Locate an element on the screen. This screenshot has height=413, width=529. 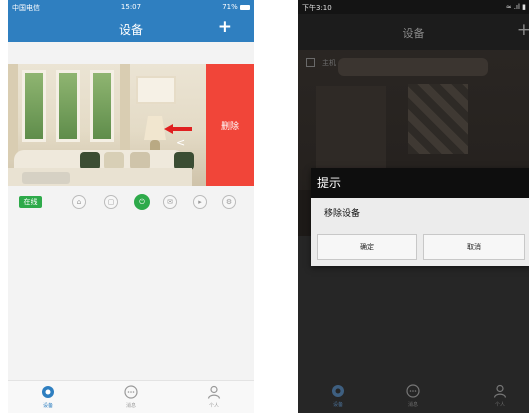
swipe-left-arrow-icon is located at coordinates (178, 129).